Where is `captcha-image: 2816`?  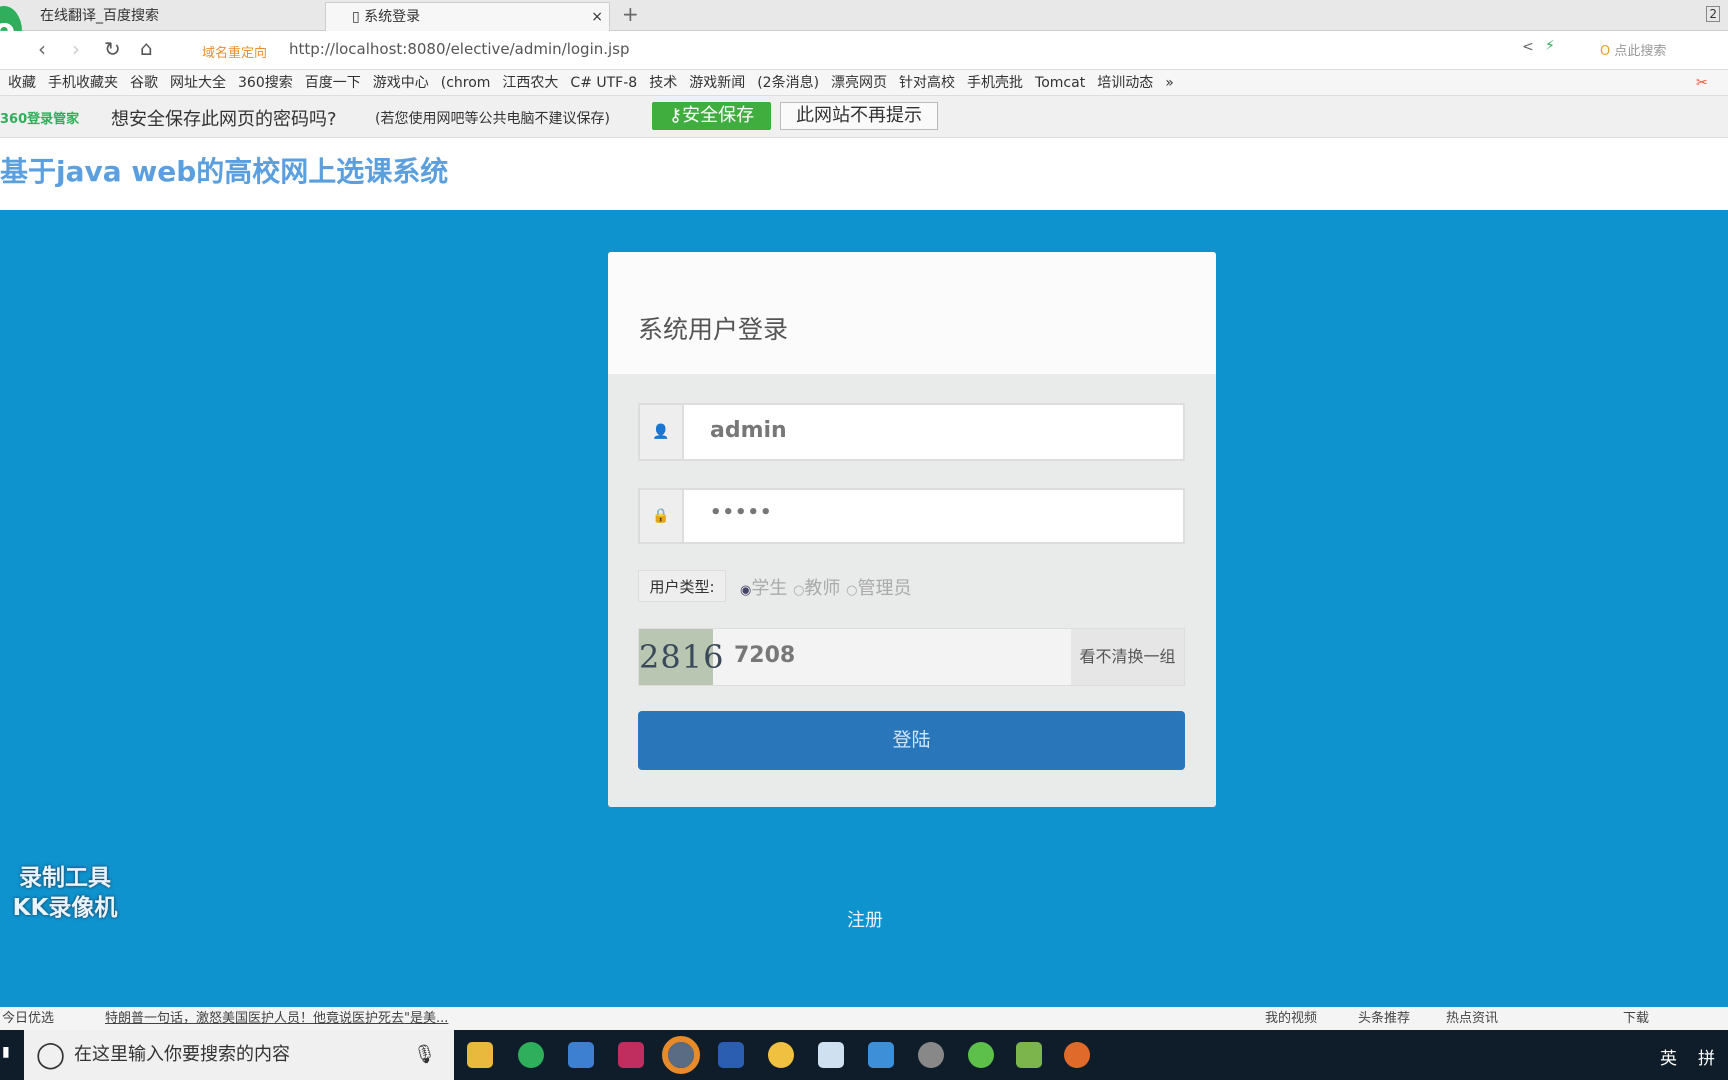 captcha-image: 2816 is located at coordinates (681, 657).